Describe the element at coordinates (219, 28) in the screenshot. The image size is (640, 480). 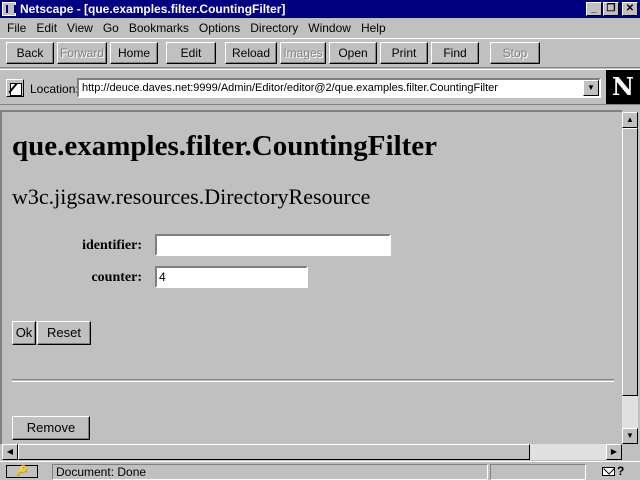
I see `menu-options: Options` at that location.